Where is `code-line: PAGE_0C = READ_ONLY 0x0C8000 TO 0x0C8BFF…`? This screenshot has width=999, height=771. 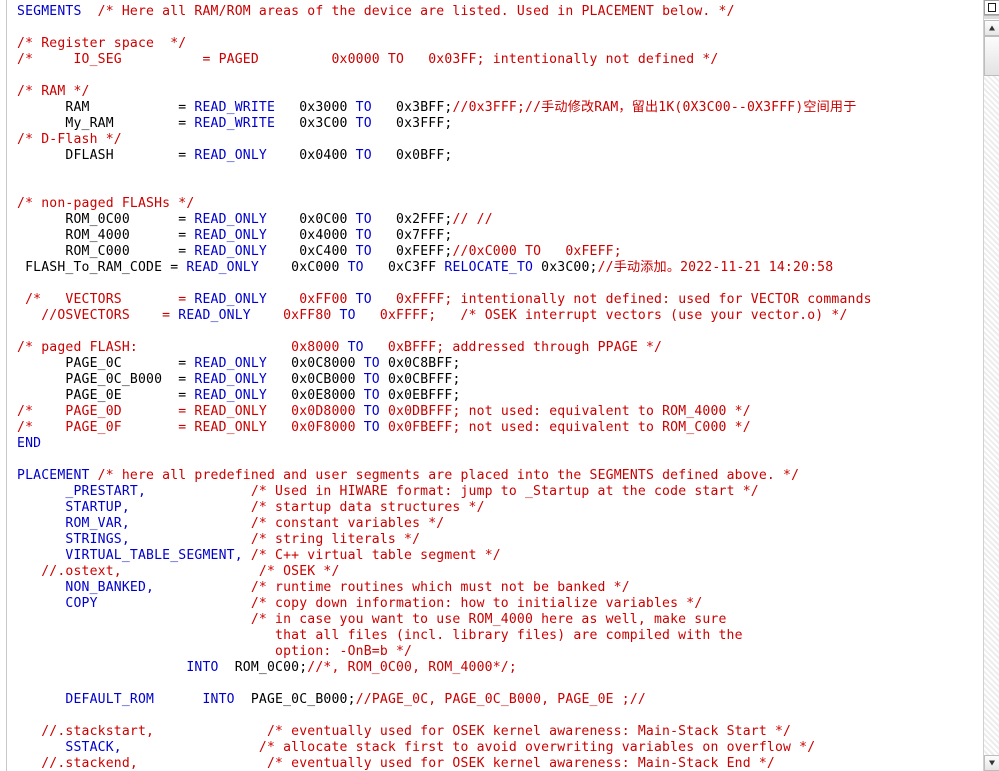 code-line: PAGE_0C = READ_ONLY 0x0C8000 TO 0x0C8BFF… is located at coordinates (508, 364).